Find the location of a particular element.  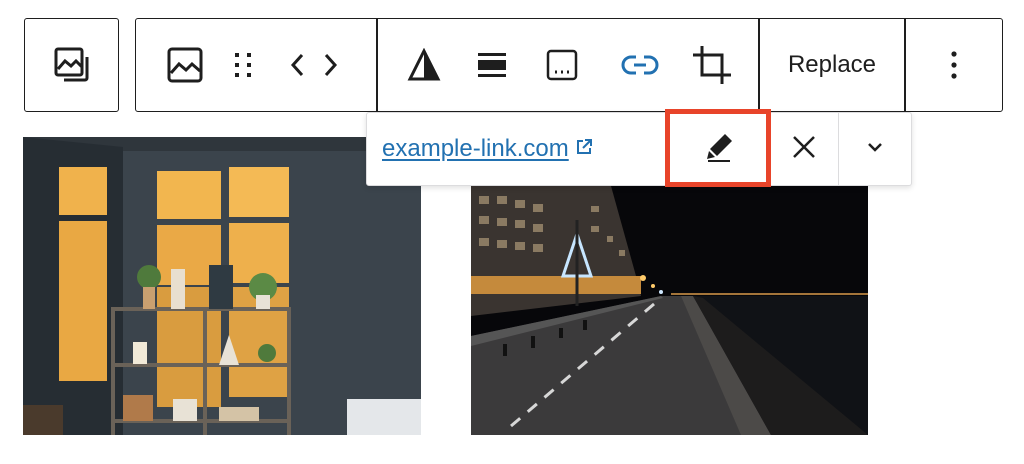

more-vertical-icon is located at coordinates (954, 65).